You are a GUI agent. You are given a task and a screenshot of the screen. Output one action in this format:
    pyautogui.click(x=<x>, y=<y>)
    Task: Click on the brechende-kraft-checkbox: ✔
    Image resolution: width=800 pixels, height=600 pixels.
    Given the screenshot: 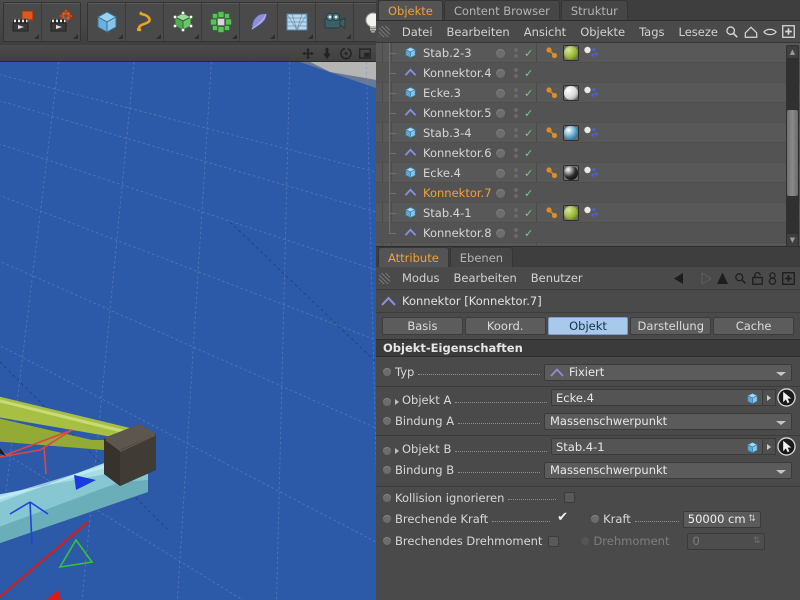 What is the action you would take?
    pyautogui.click(x=563, y=517)
    